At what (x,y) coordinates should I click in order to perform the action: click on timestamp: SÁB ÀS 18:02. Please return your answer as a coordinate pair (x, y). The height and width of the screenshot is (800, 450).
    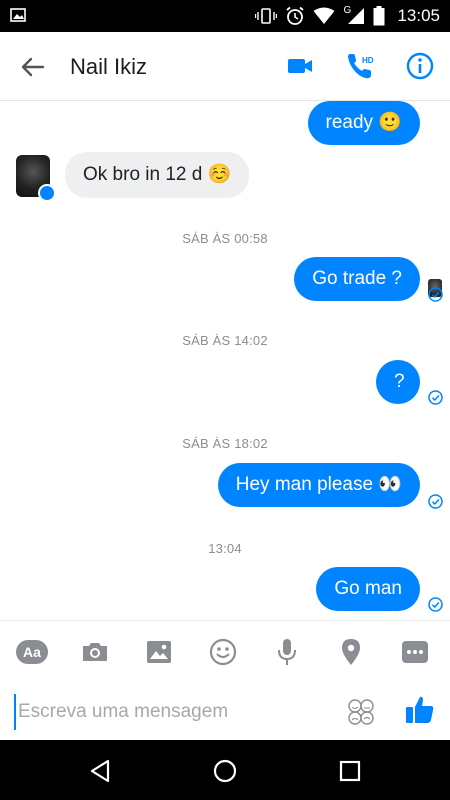
    Looking at the image, I should click on (225, 443).